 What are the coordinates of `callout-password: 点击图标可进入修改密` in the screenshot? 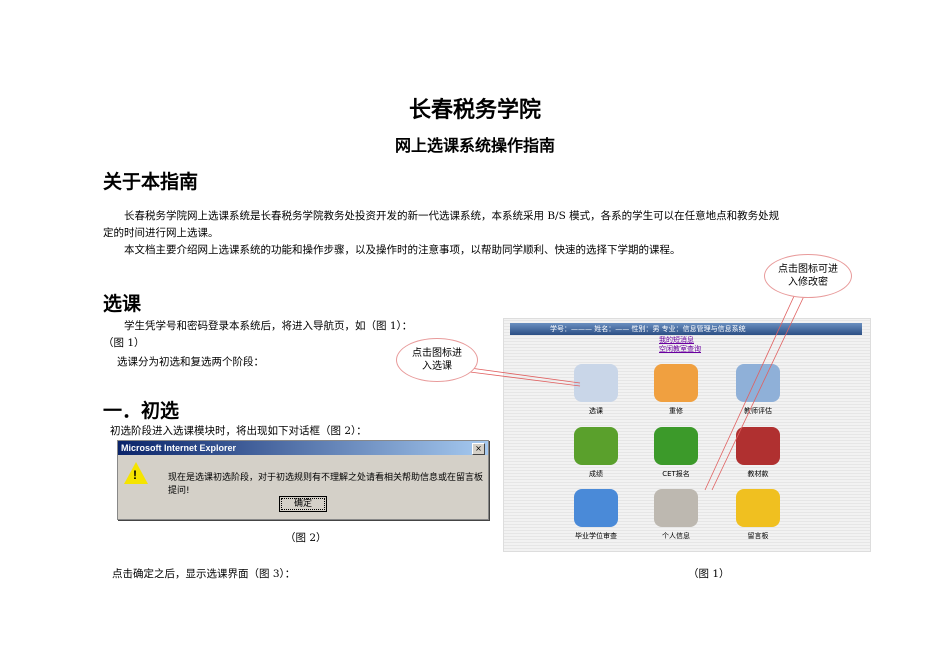 It's located at (808, 276).